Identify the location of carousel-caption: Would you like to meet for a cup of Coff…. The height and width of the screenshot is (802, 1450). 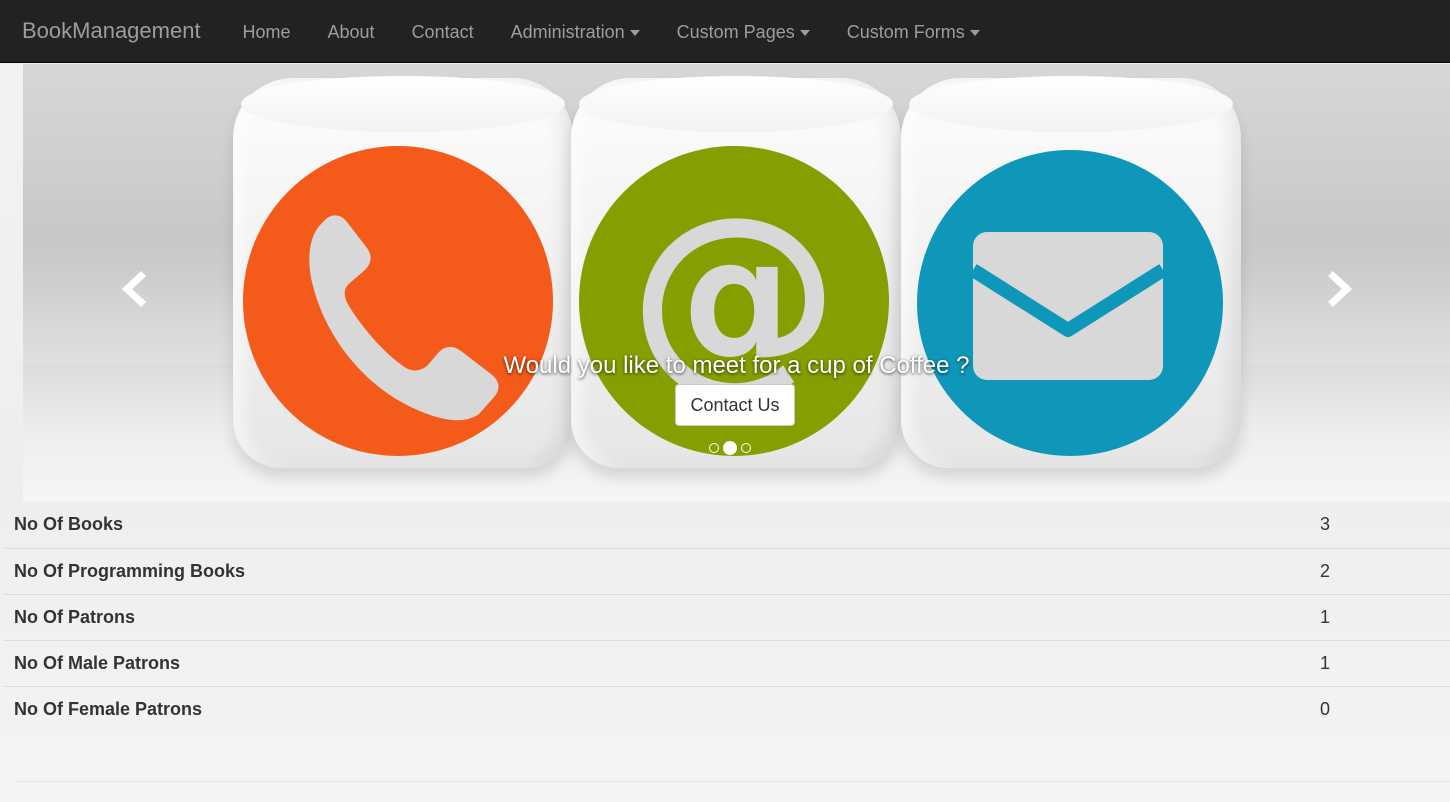
(736, 365).